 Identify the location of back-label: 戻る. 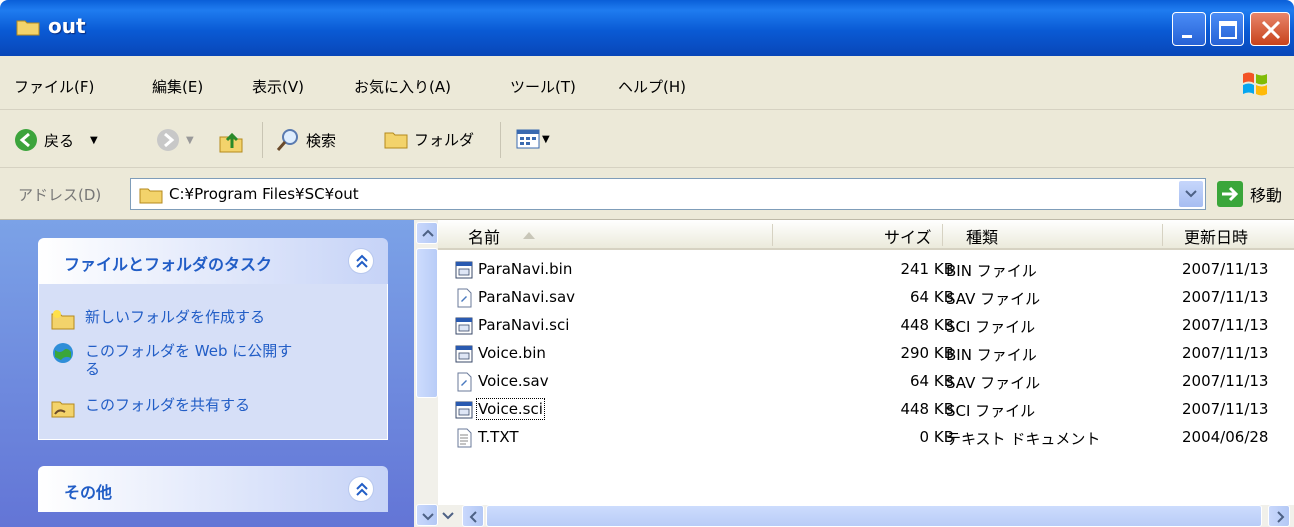
(59, 140).